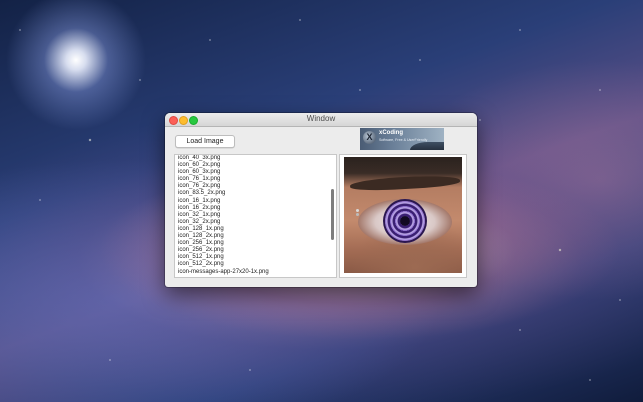 The height and width of the screenshot is (402, 643). I want to click on load-image-button: Load Image, so click(205, 141).